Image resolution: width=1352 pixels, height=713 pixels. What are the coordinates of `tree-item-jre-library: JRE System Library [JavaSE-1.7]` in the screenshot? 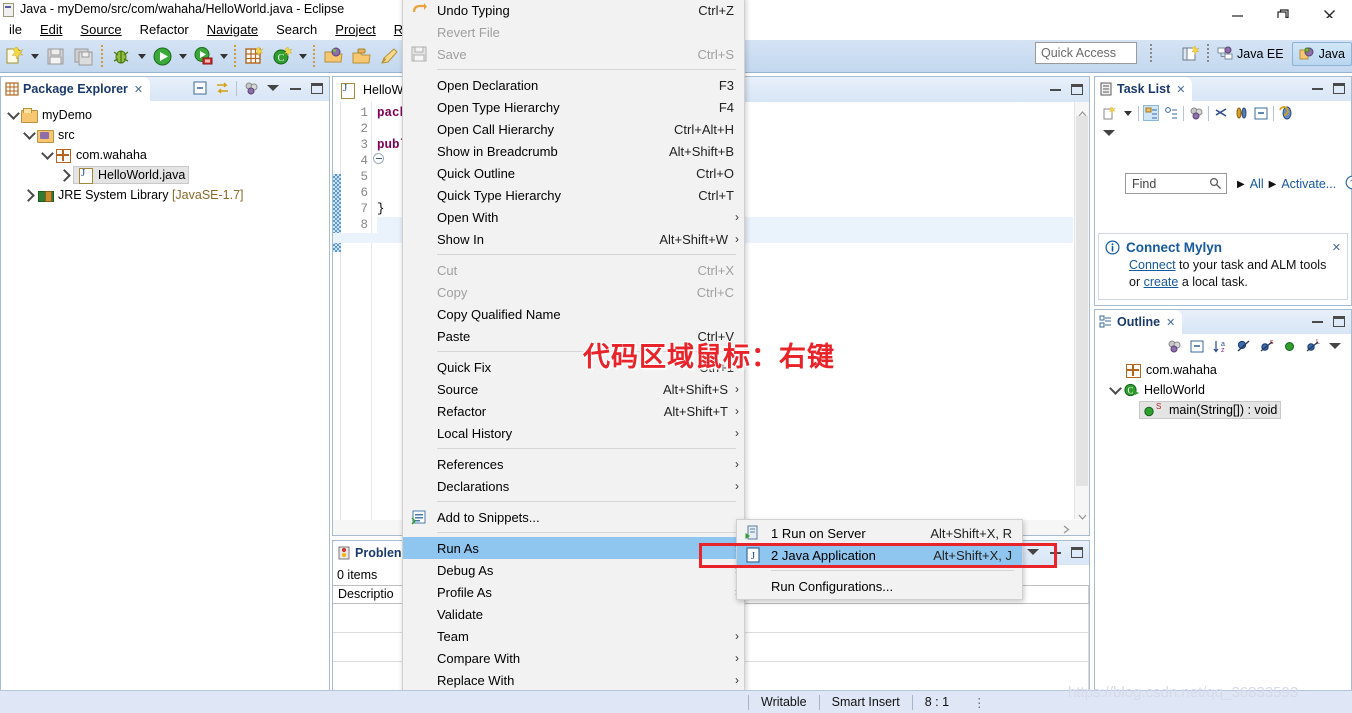 It's located at (165, 195).